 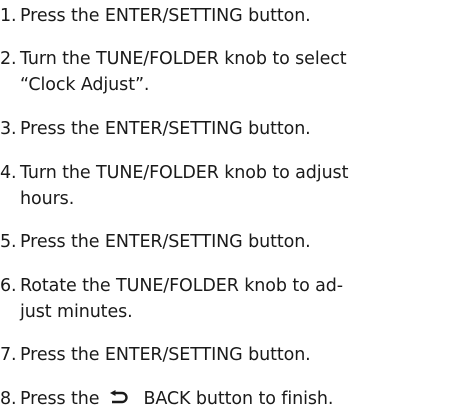 I want to click on step-text-continued: hours., so click(x=47, y=199).